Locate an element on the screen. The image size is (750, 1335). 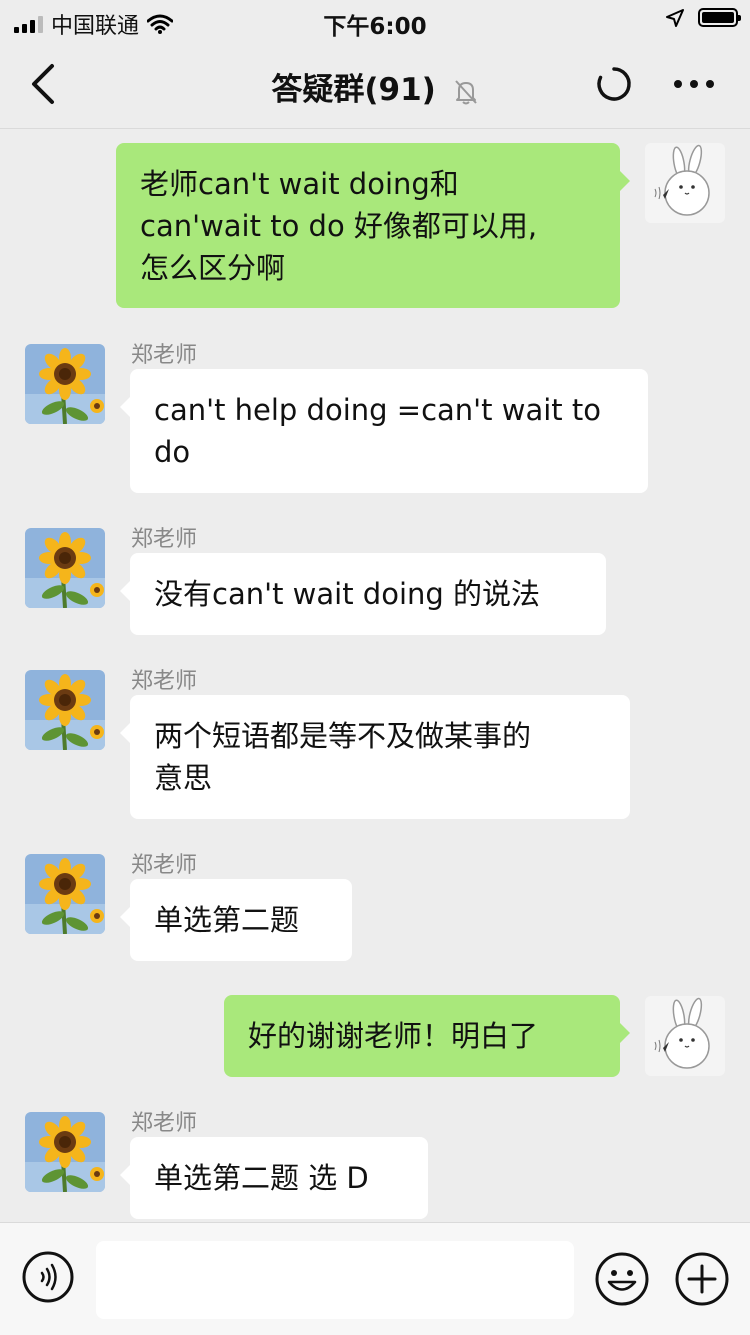
chat-header: 答疑群(91) is located at coordinates (375, 84).